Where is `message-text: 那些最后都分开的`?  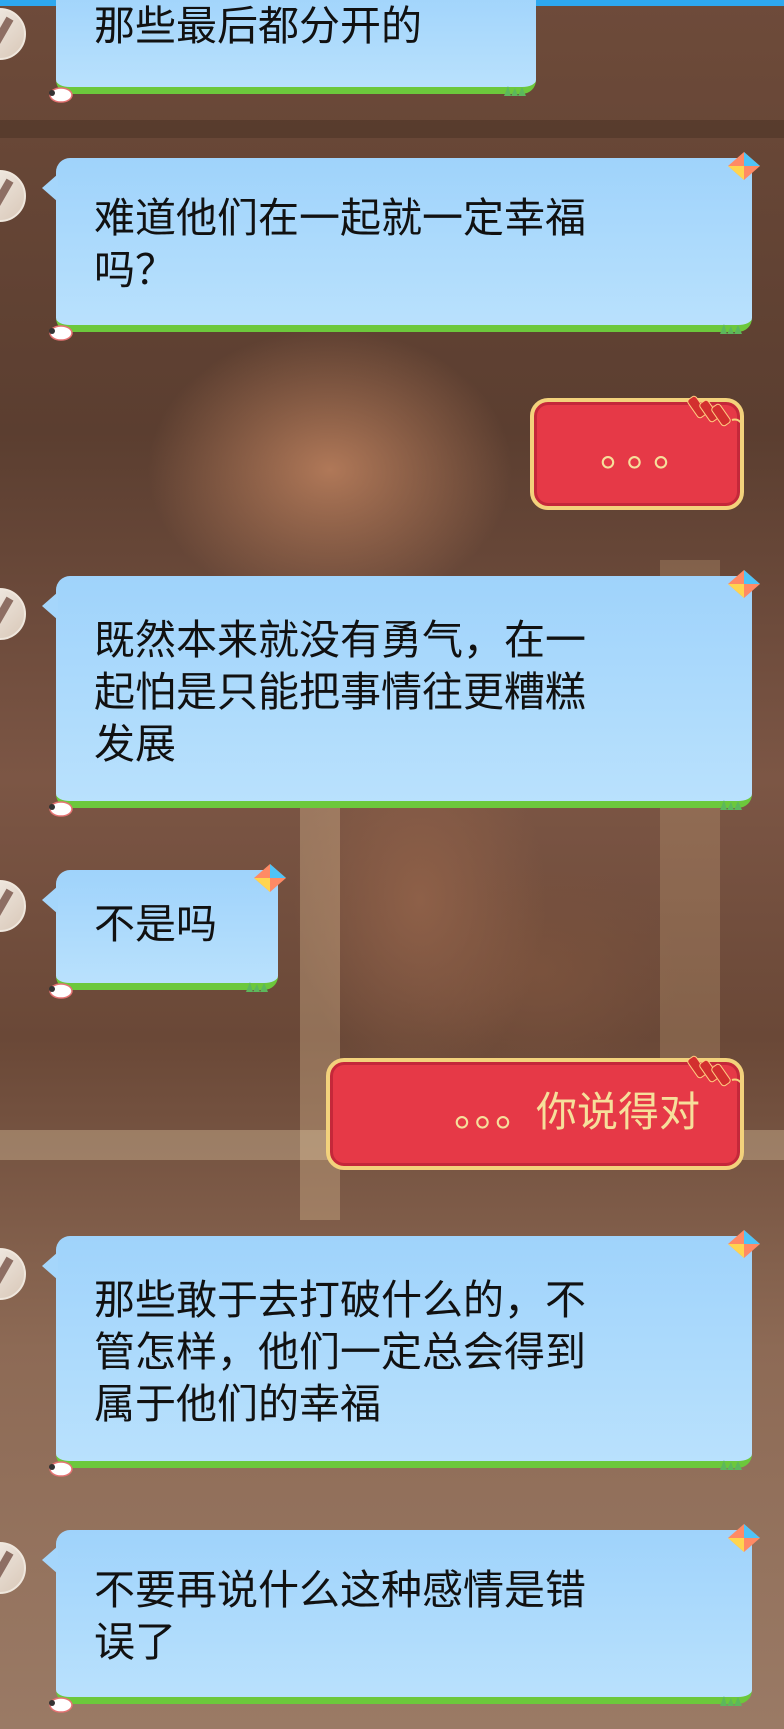 message-text: 那些最后都分开的 is located at coordinates (258, 26).